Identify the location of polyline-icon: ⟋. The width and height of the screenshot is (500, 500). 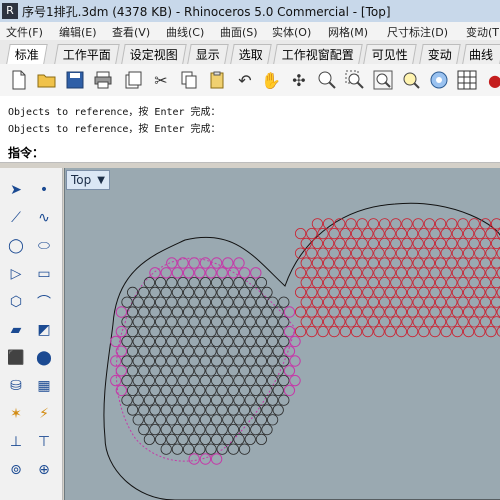
(16, 218).